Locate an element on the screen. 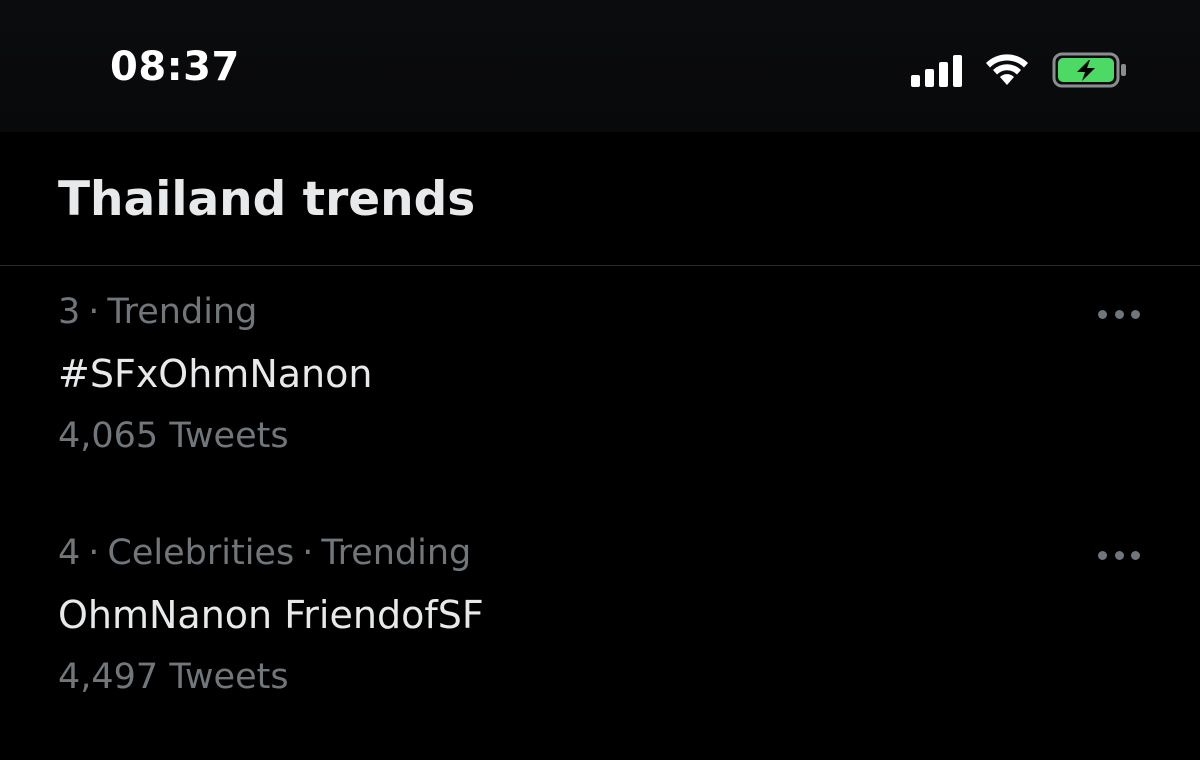 The image size is (1200, 760). trend-rank: 4 is located at coordinates (69, 553).